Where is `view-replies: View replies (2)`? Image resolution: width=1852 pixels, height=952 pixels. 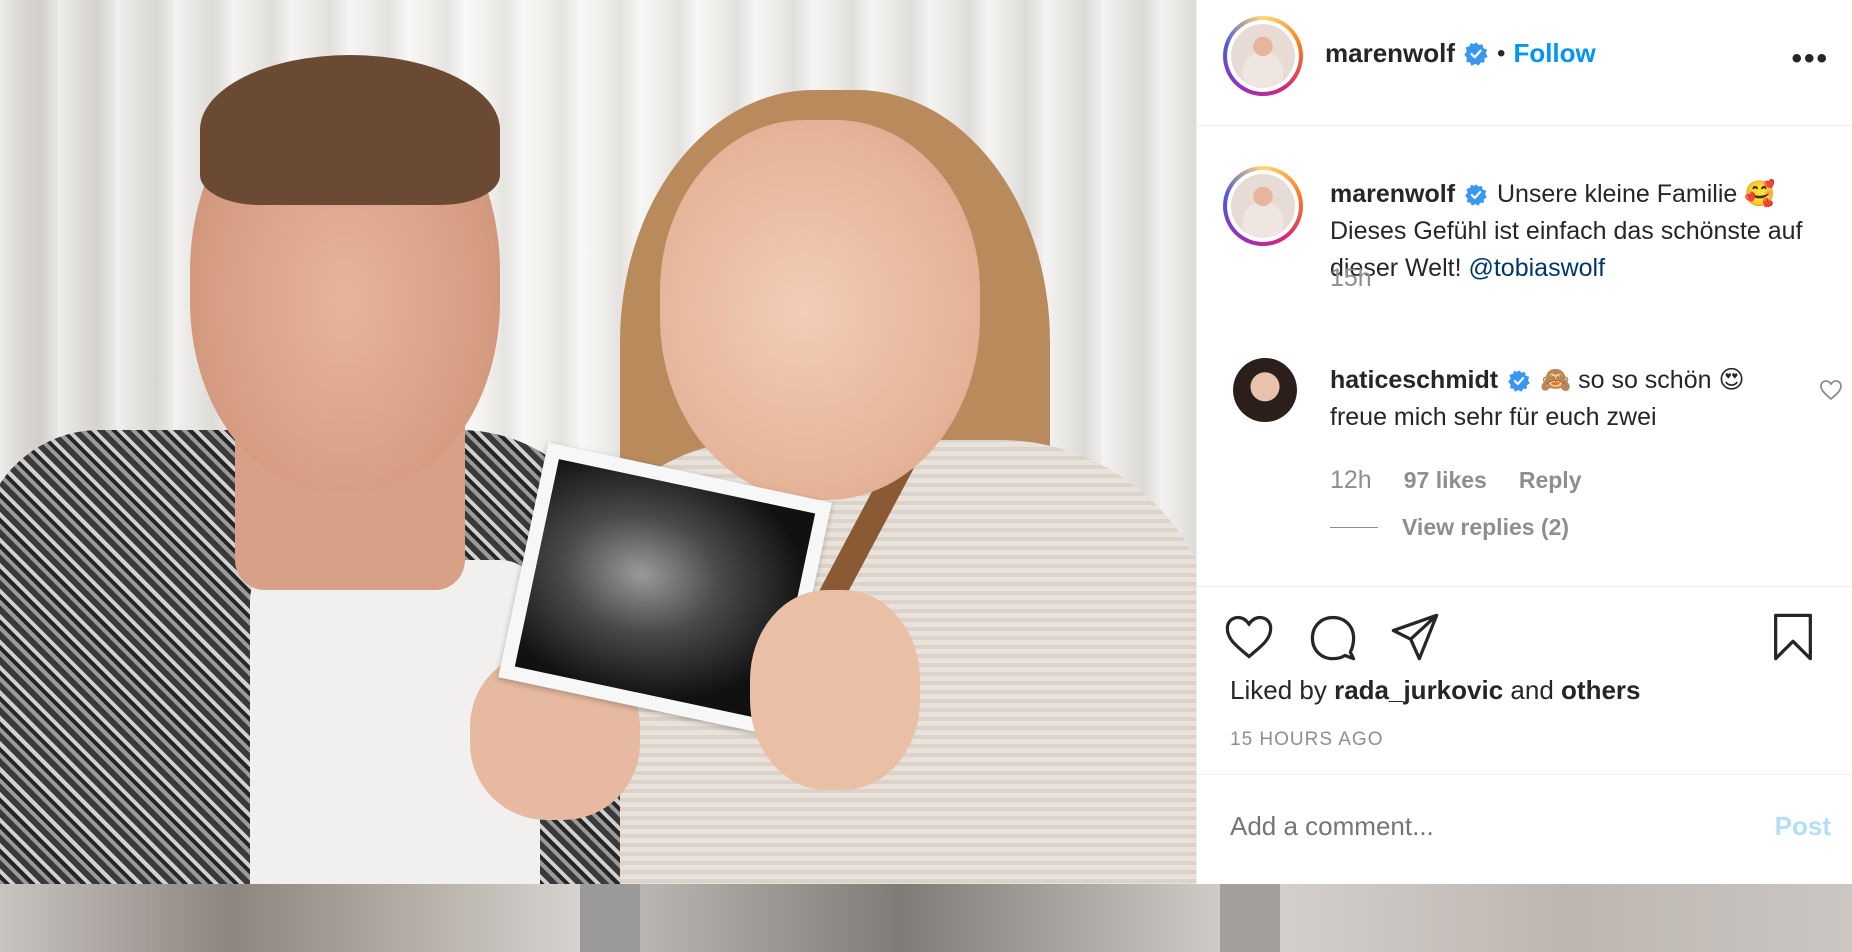
view-replies: View replies (2) is located at coordinates (1449, 527).